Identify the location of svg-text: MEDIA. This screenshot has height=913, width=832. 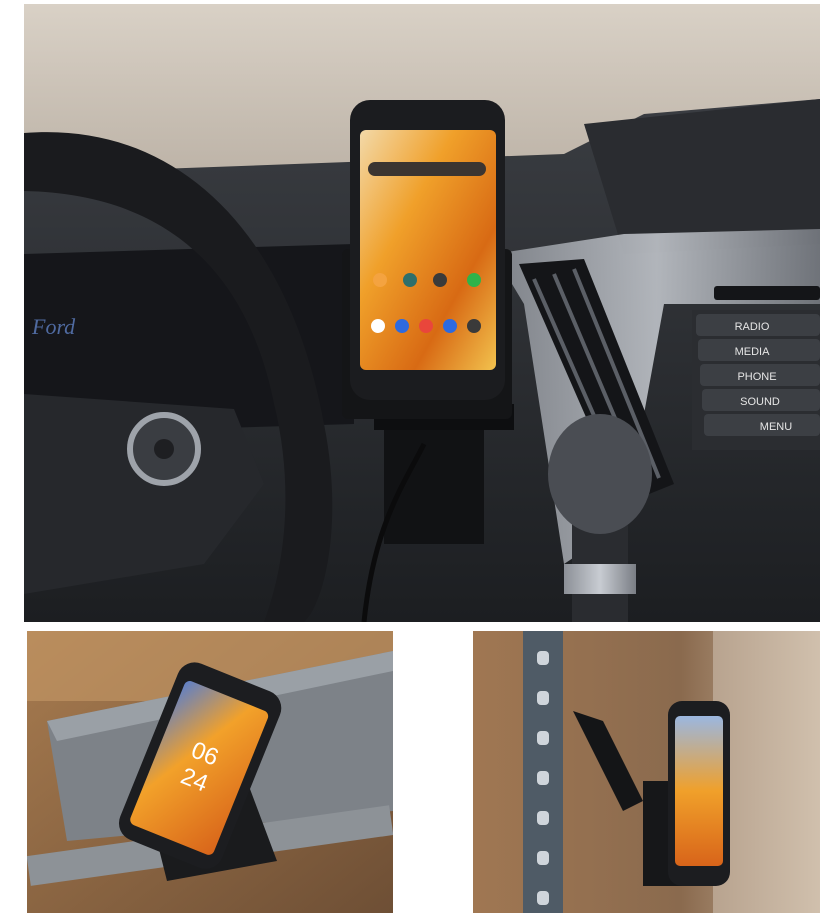
(753, 352).